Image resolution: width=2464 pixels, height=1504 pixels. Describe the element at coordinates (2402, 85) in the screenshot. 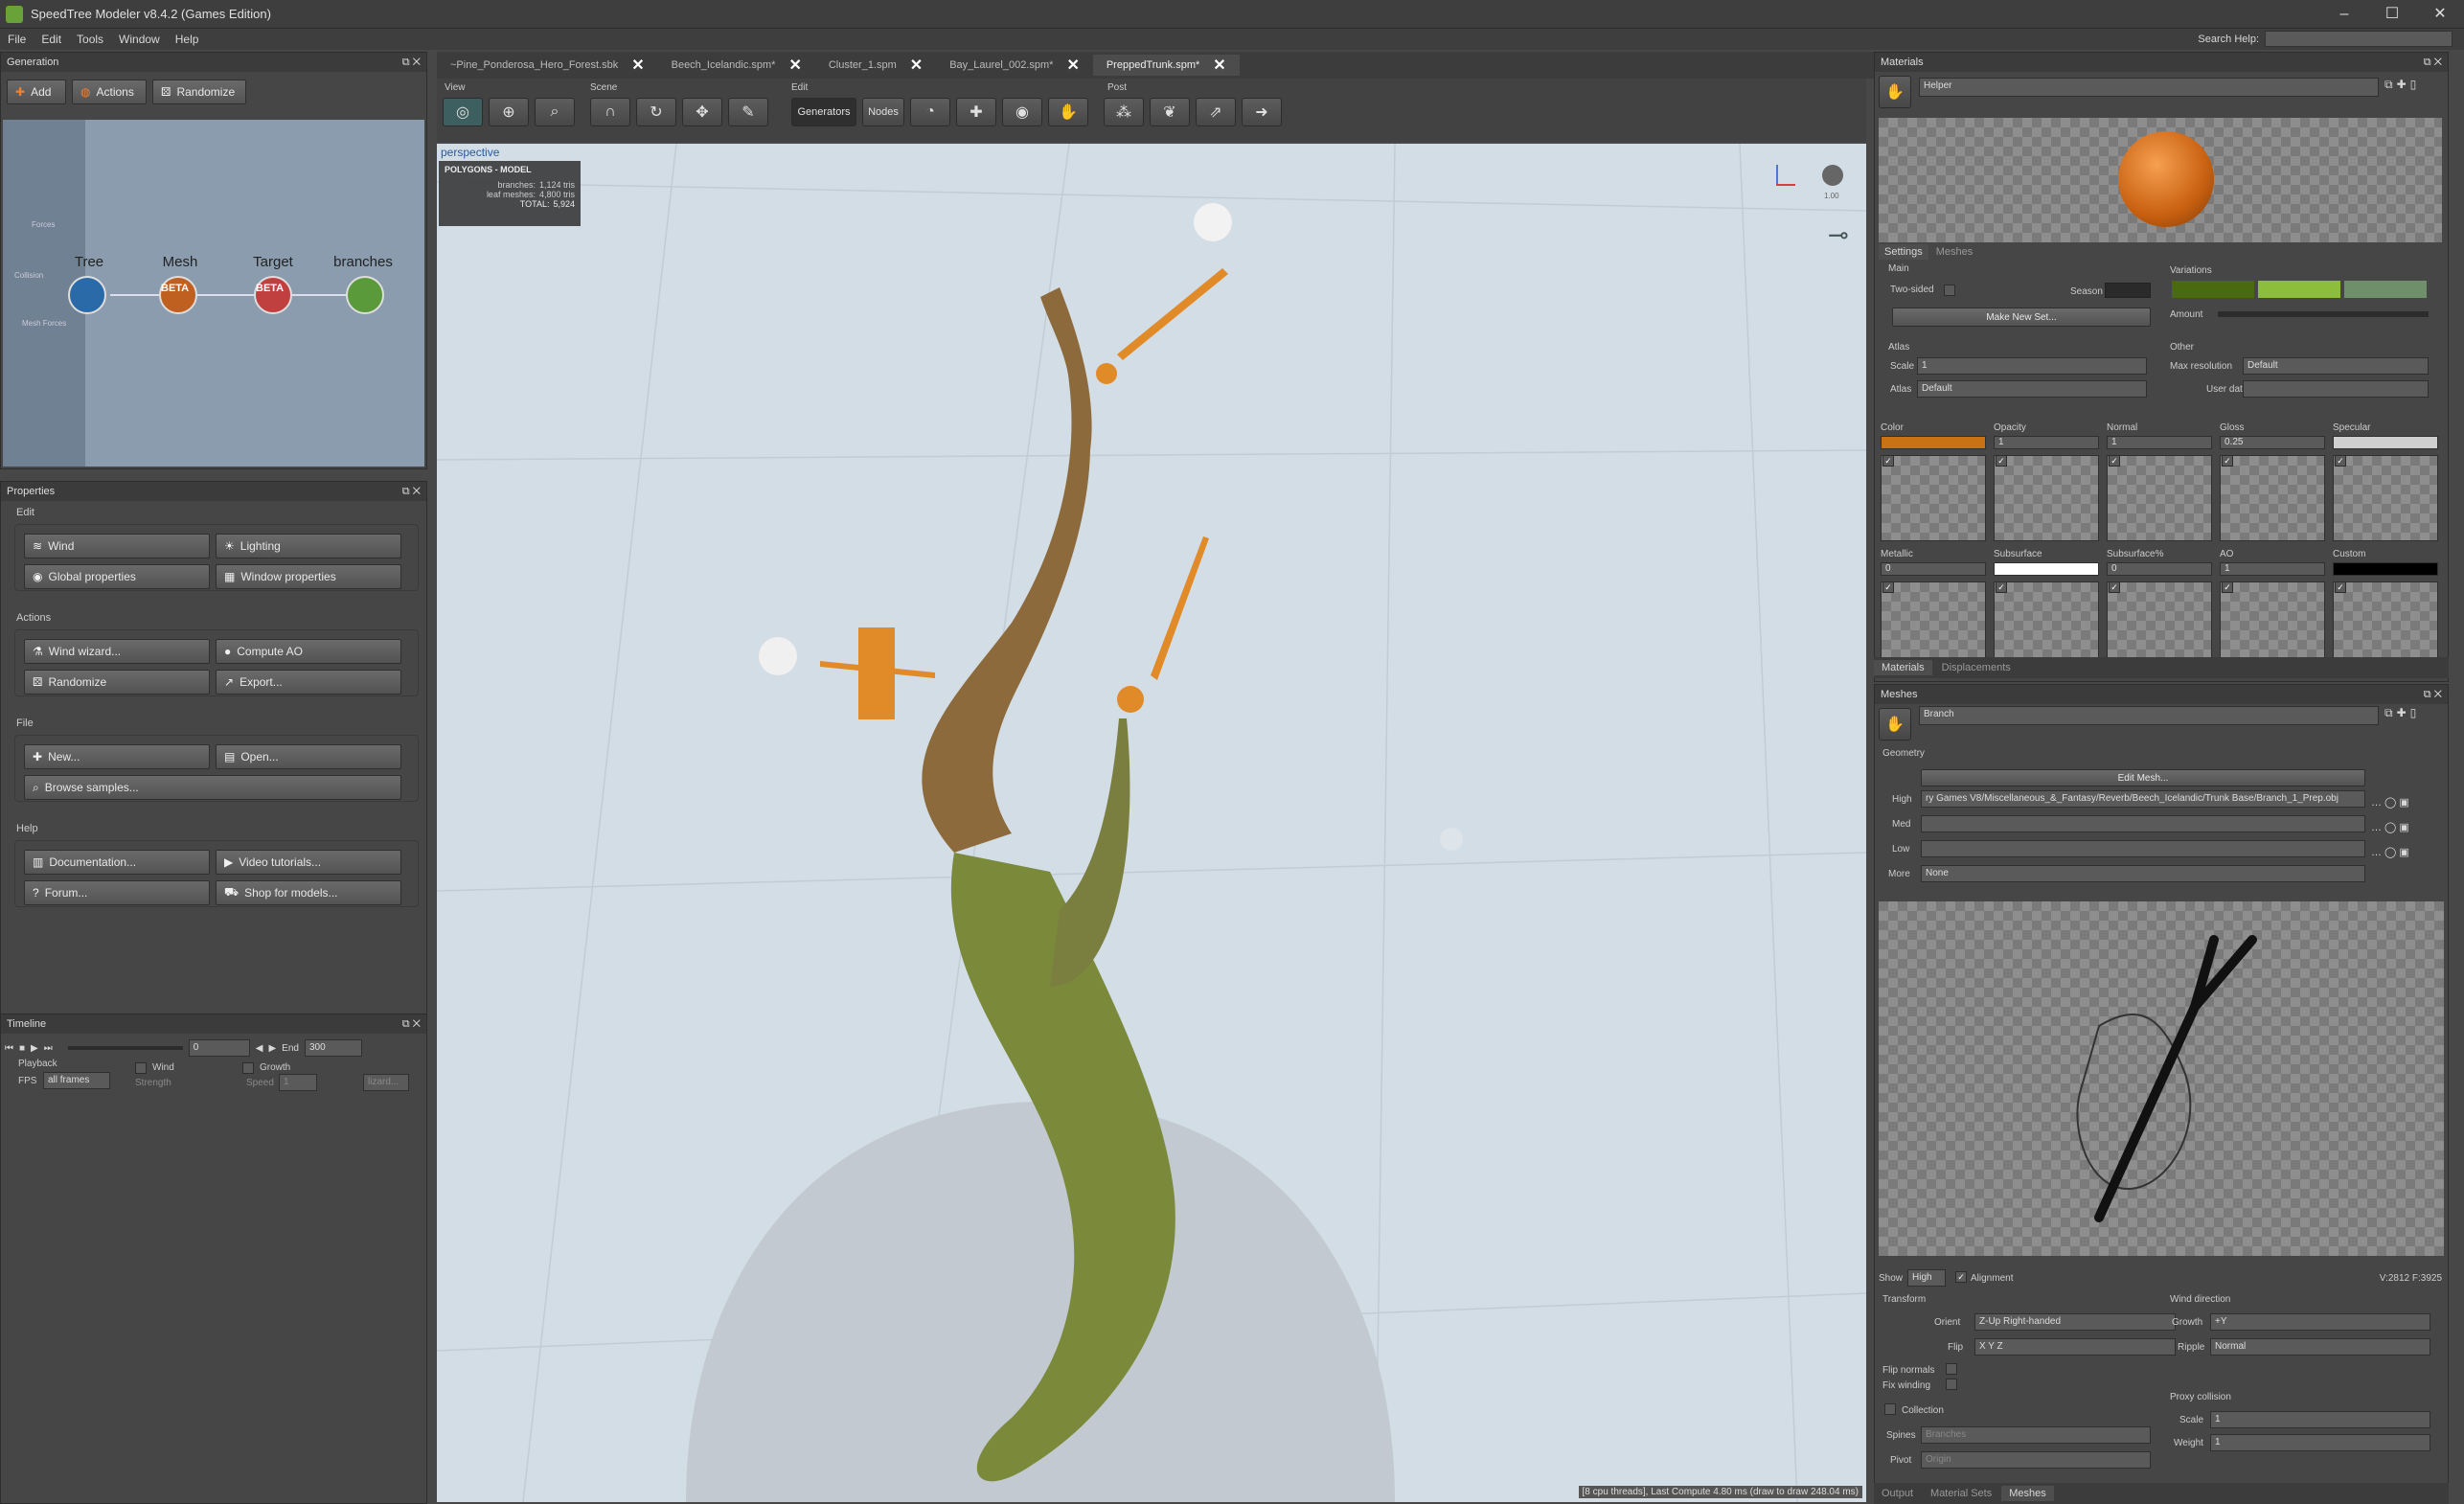

I see `add-material-icon: ✚` at that location.